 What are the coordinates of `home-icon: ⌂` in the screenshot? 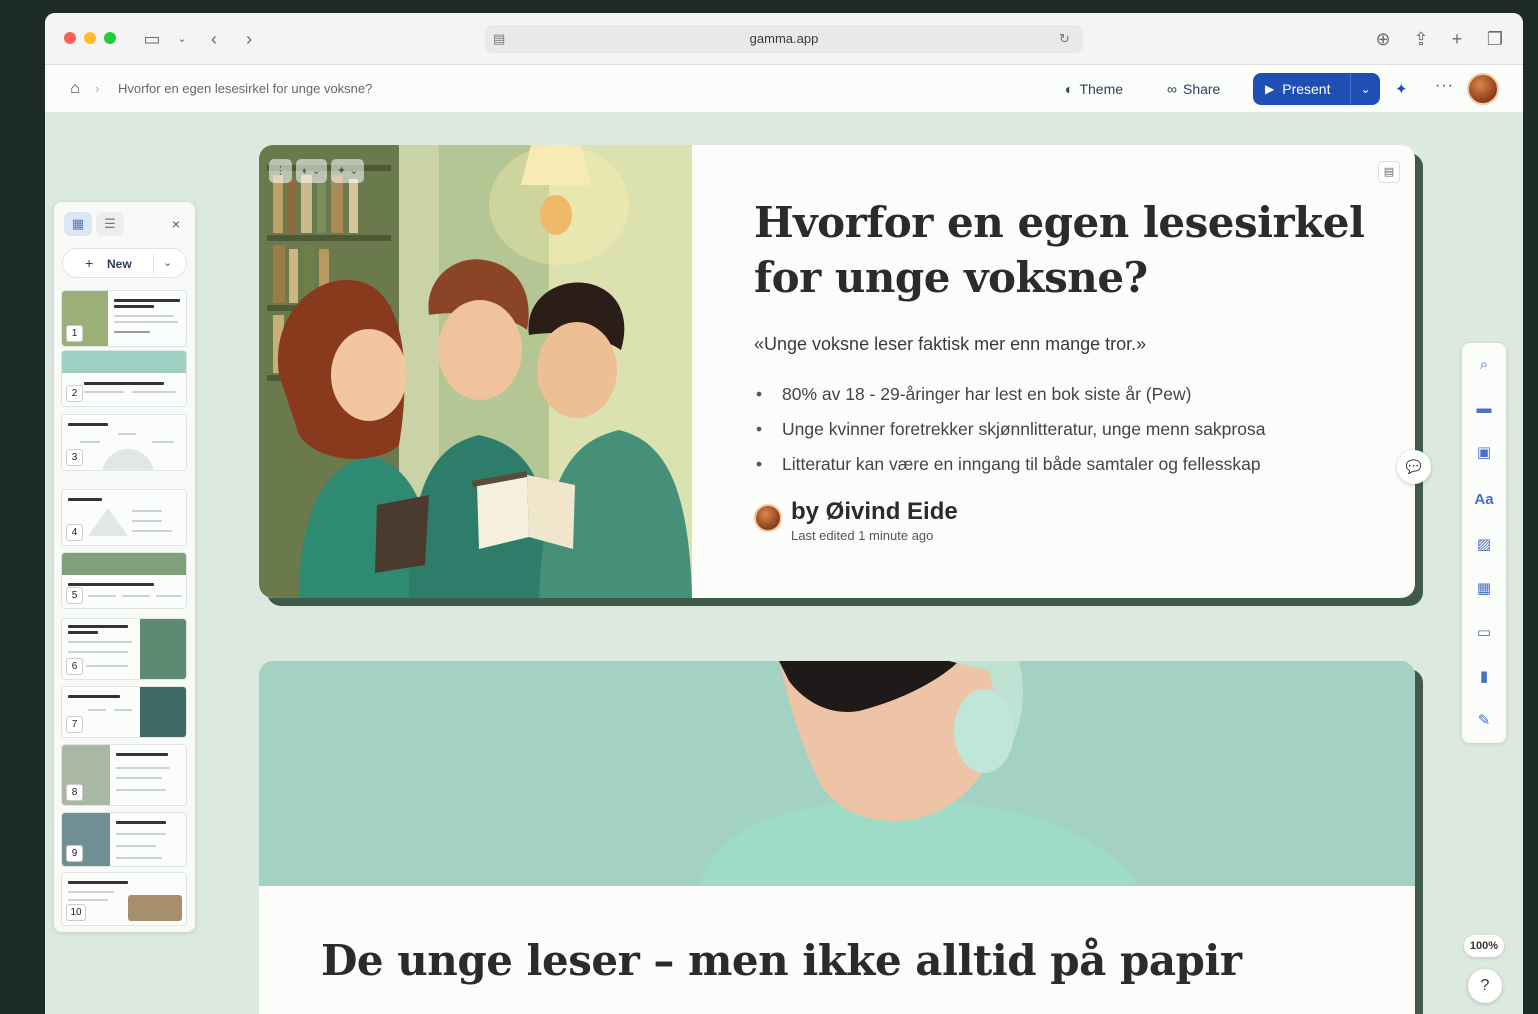 It's located at (75, 89).